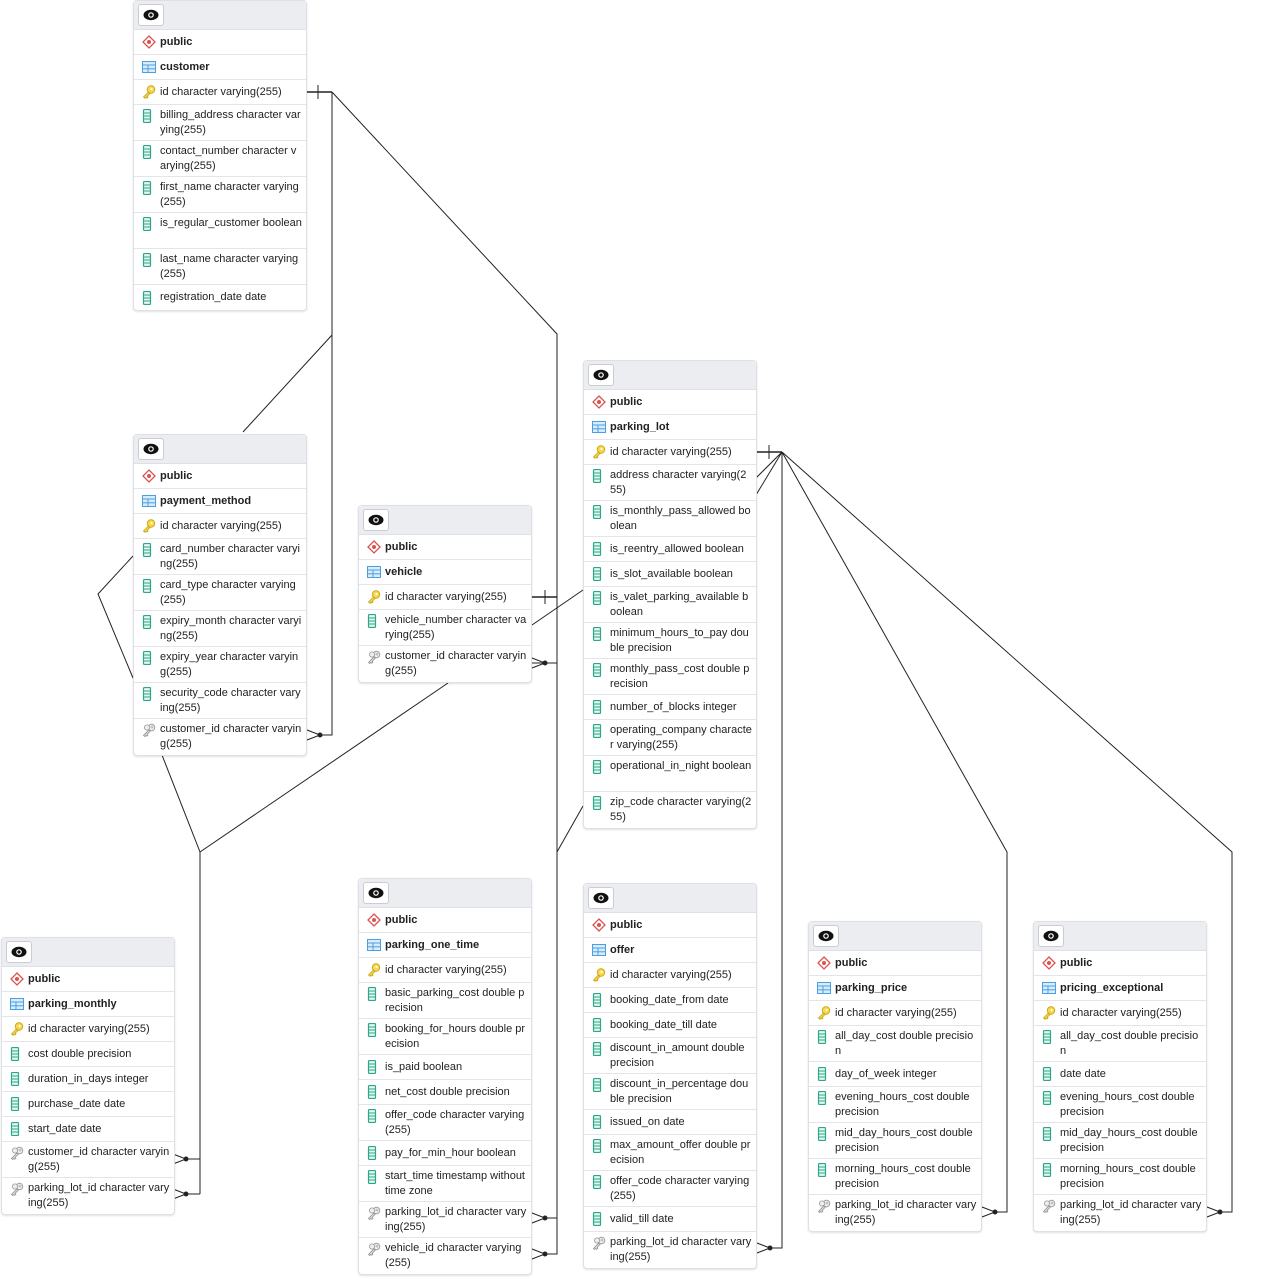  Describe the element at coordinates (601, 1242) in the screenshot. I see `foreign-key-icon` at that location.